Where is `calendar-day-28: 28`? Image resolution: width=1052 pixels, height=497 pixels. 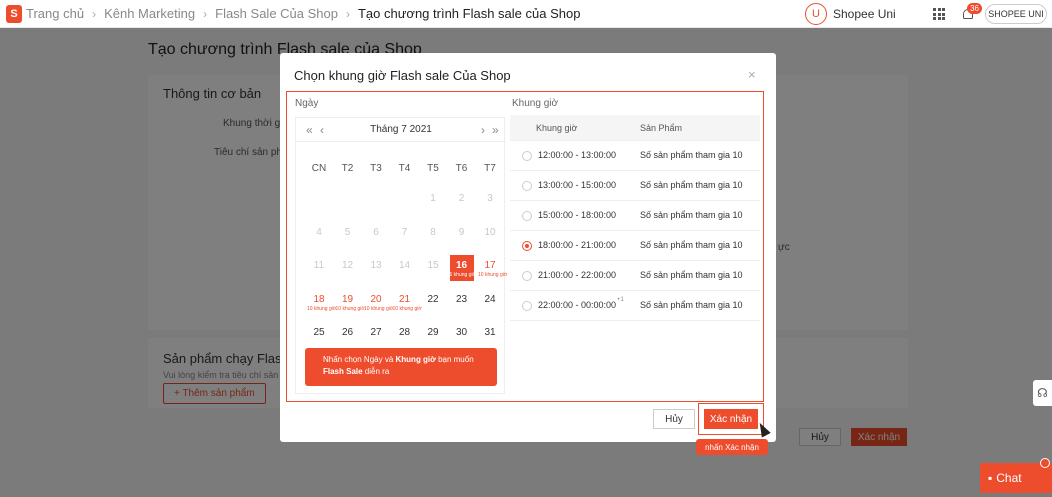 calendar-day-28: 28 is located at coordinates (405, 335).